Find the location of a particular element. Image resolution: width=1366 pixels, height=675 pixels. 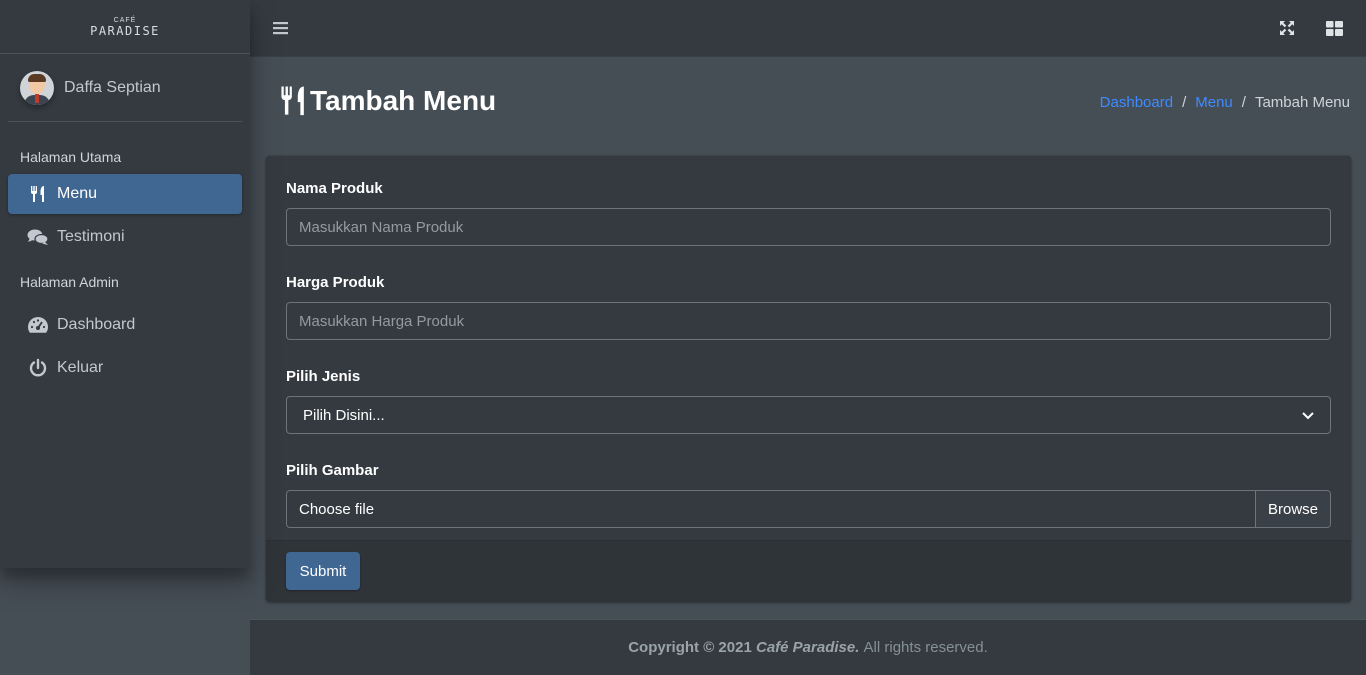

top-navbar is located at coordinates (808, 28).